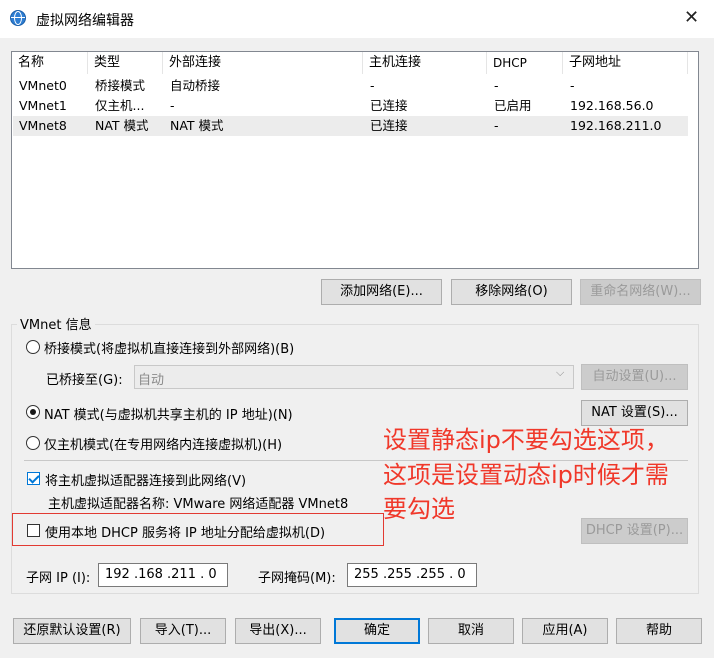 The width and height of the screenshot is (714, 658). Describe the element at coordinates (372, 85) in the screenshot. I see `cell-host: -` at that location.